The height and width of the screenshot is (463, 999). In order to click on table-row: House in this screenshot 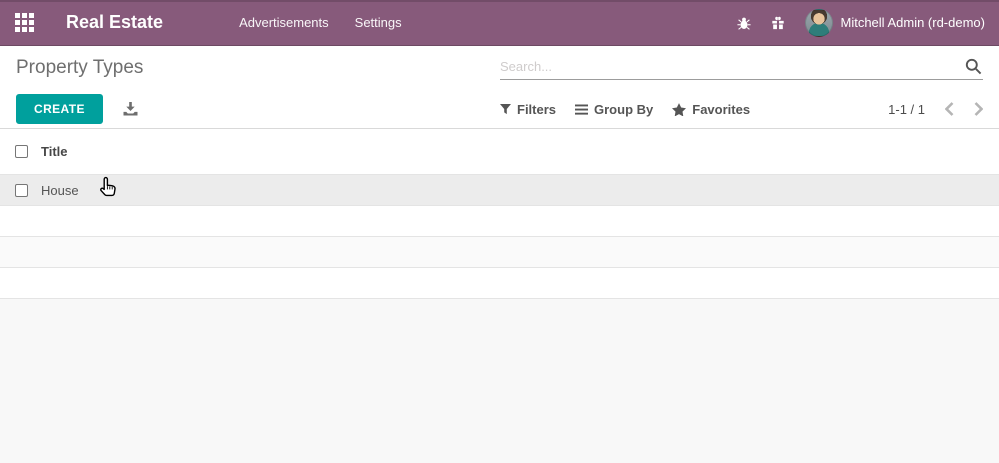, I will do `click(499, 190)`.